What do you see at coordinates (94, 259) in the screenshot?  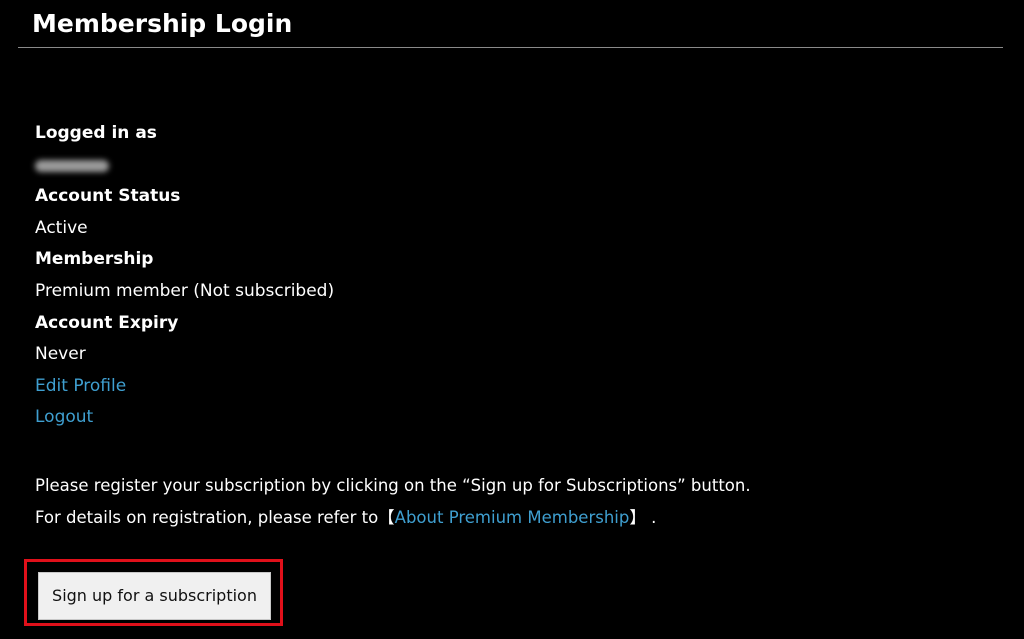 I see `membership-label: Membership` at bounding box center [94, 259].